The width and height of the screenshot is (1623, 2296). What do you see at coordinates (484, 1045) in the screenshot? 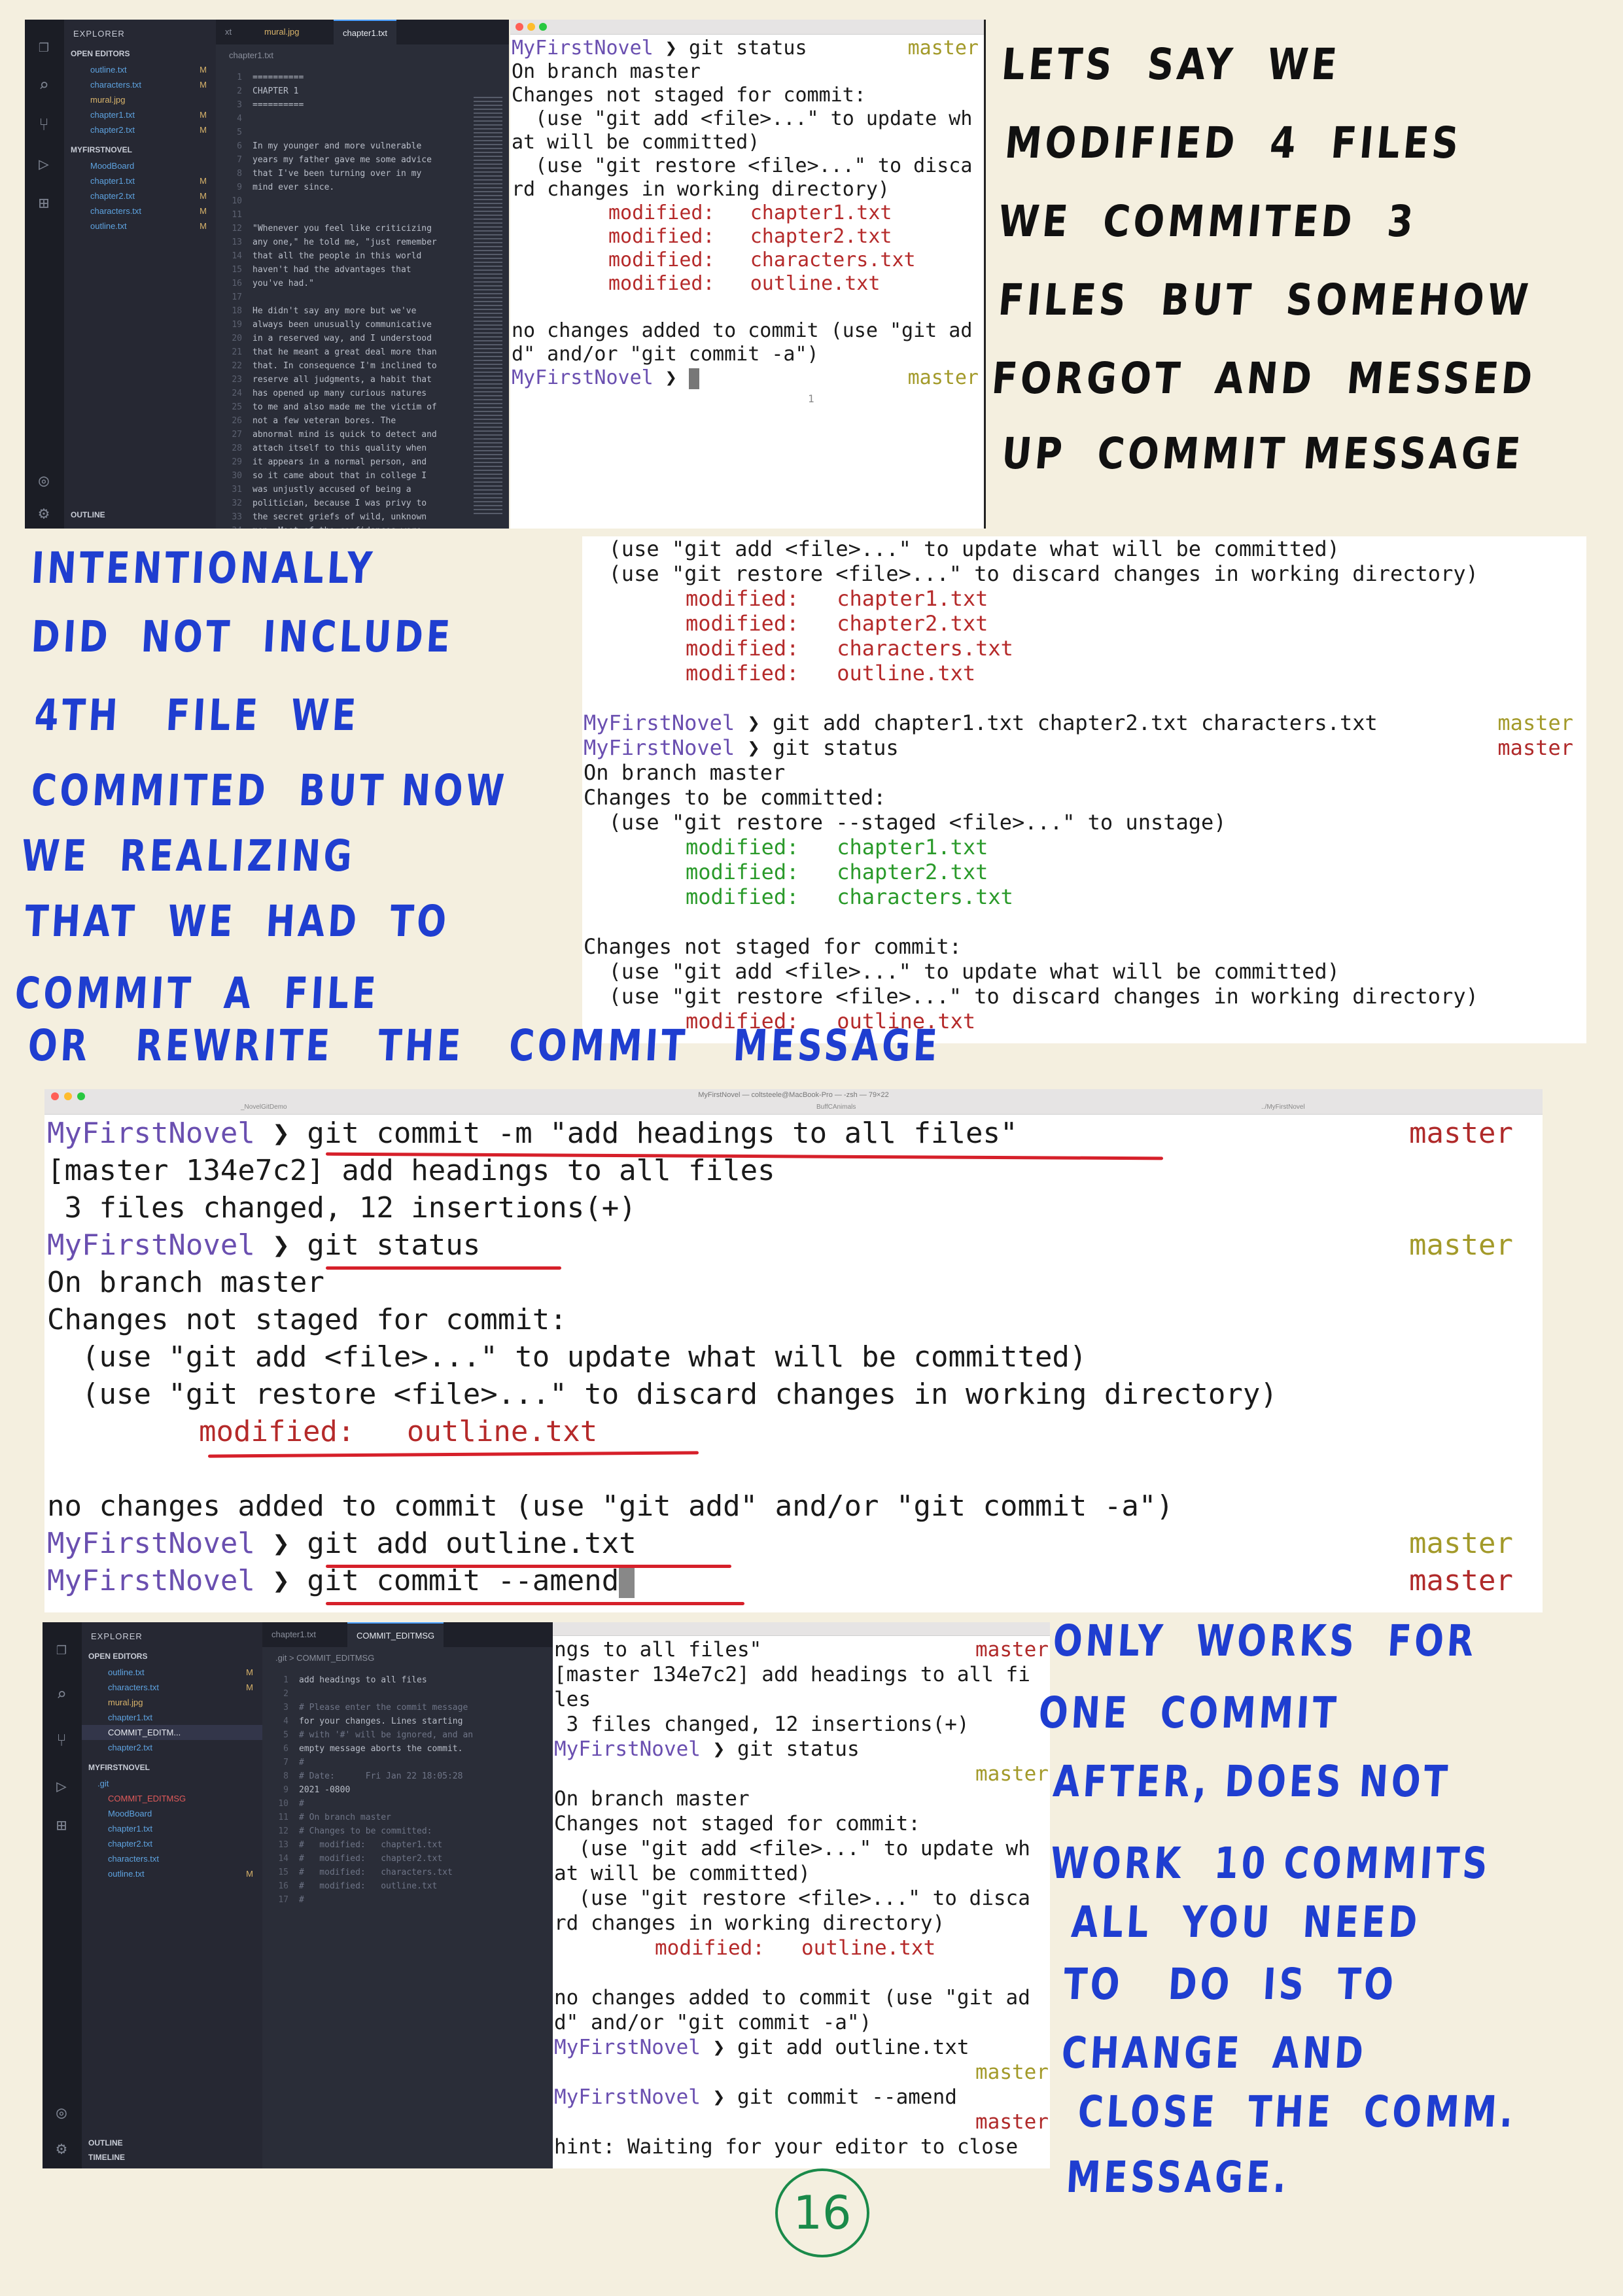
I see `note-line: OR REWRITE THE COMMIT MESSAGE` at bounding box center [484, 1045].